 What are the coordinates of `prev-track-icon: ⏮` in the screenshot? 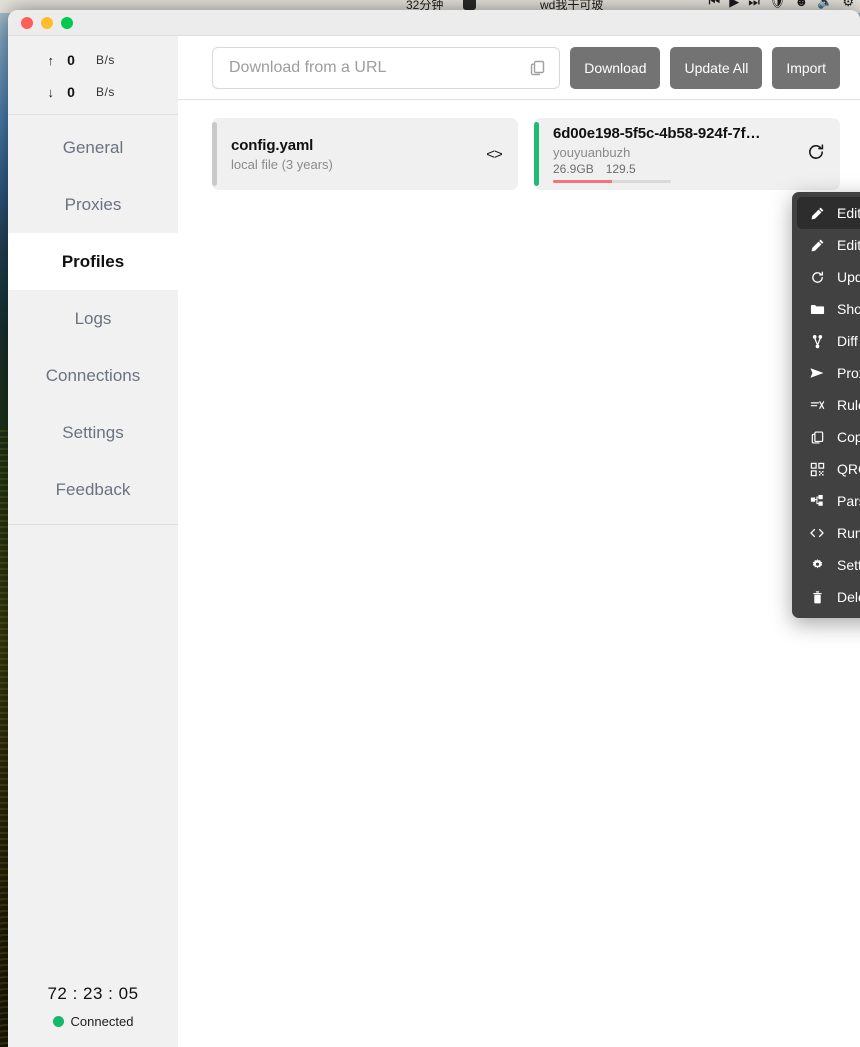 It's located at (715, 4).